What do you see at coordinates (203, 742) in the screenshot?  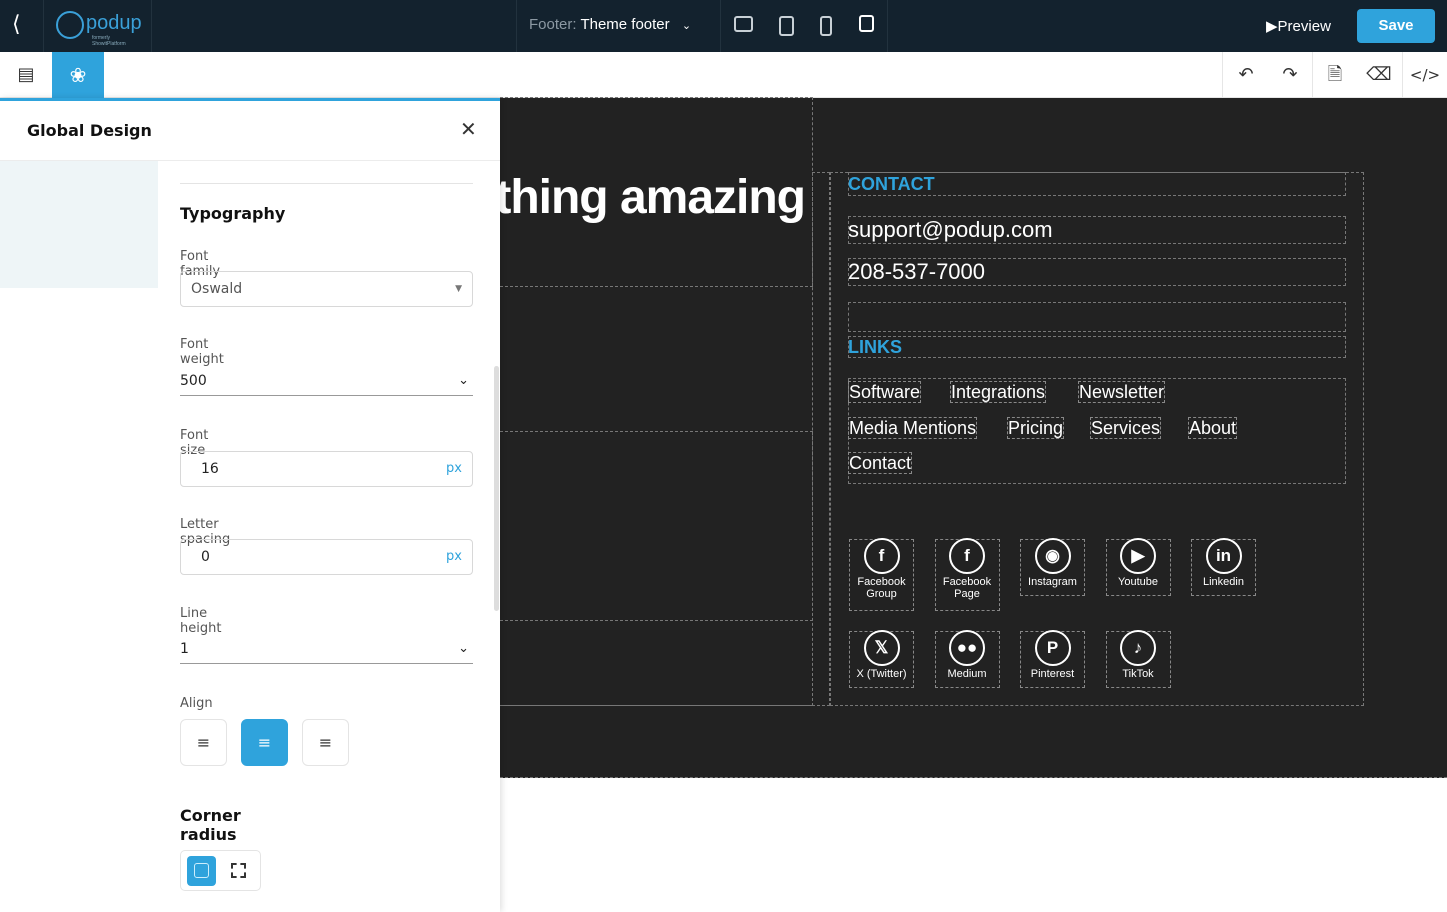 I see `align-left-button: ≡` at bounding box center [203, 742].